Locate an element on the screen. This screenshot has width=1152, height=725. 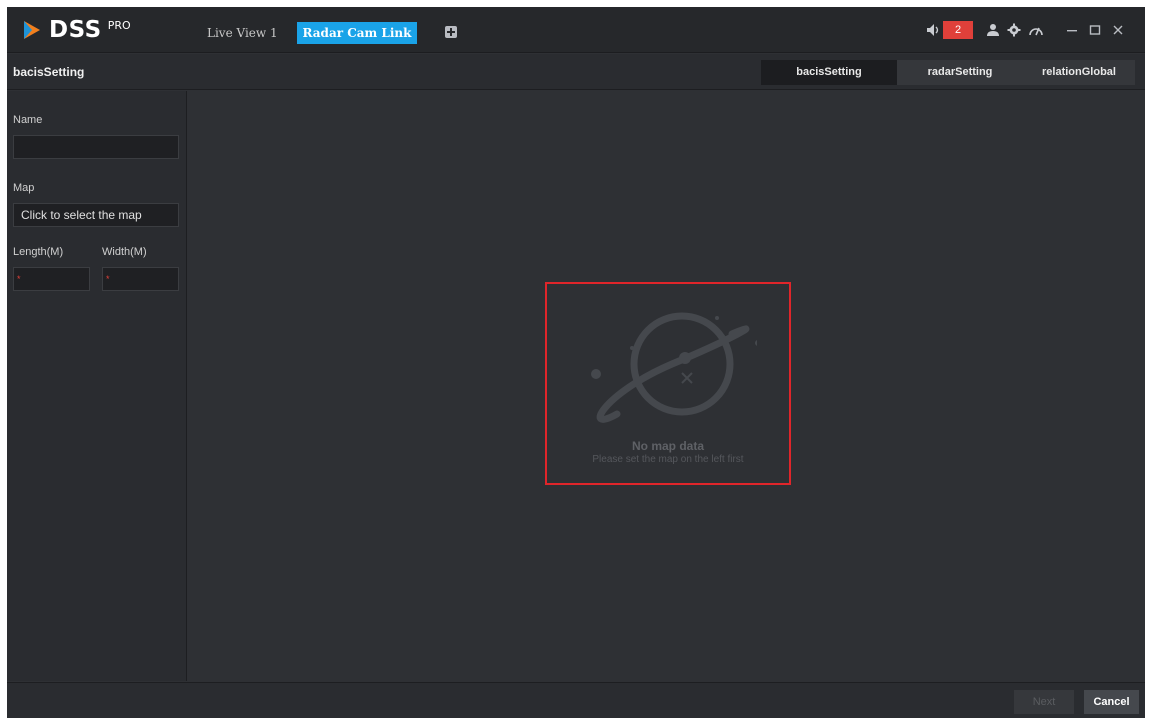
map-select: Click to select the map is located at coordinates (96, 215).